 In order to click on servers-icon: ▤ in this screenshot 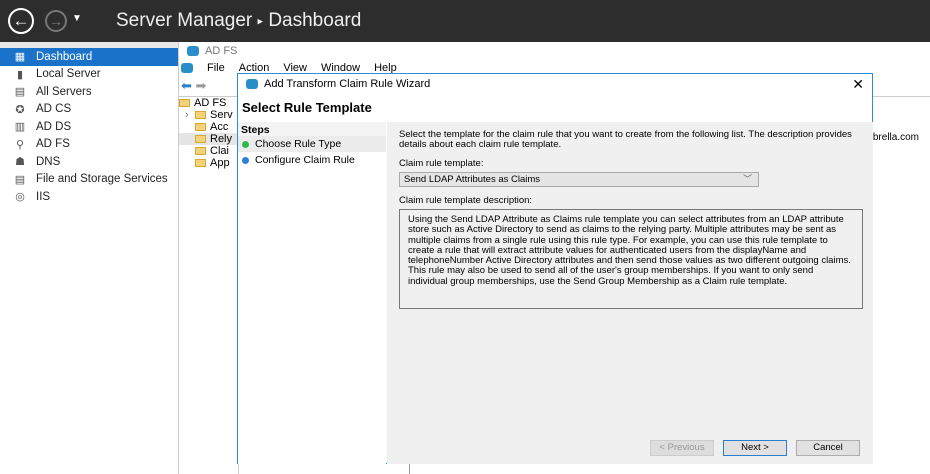, I will do `click(20, 92)`.